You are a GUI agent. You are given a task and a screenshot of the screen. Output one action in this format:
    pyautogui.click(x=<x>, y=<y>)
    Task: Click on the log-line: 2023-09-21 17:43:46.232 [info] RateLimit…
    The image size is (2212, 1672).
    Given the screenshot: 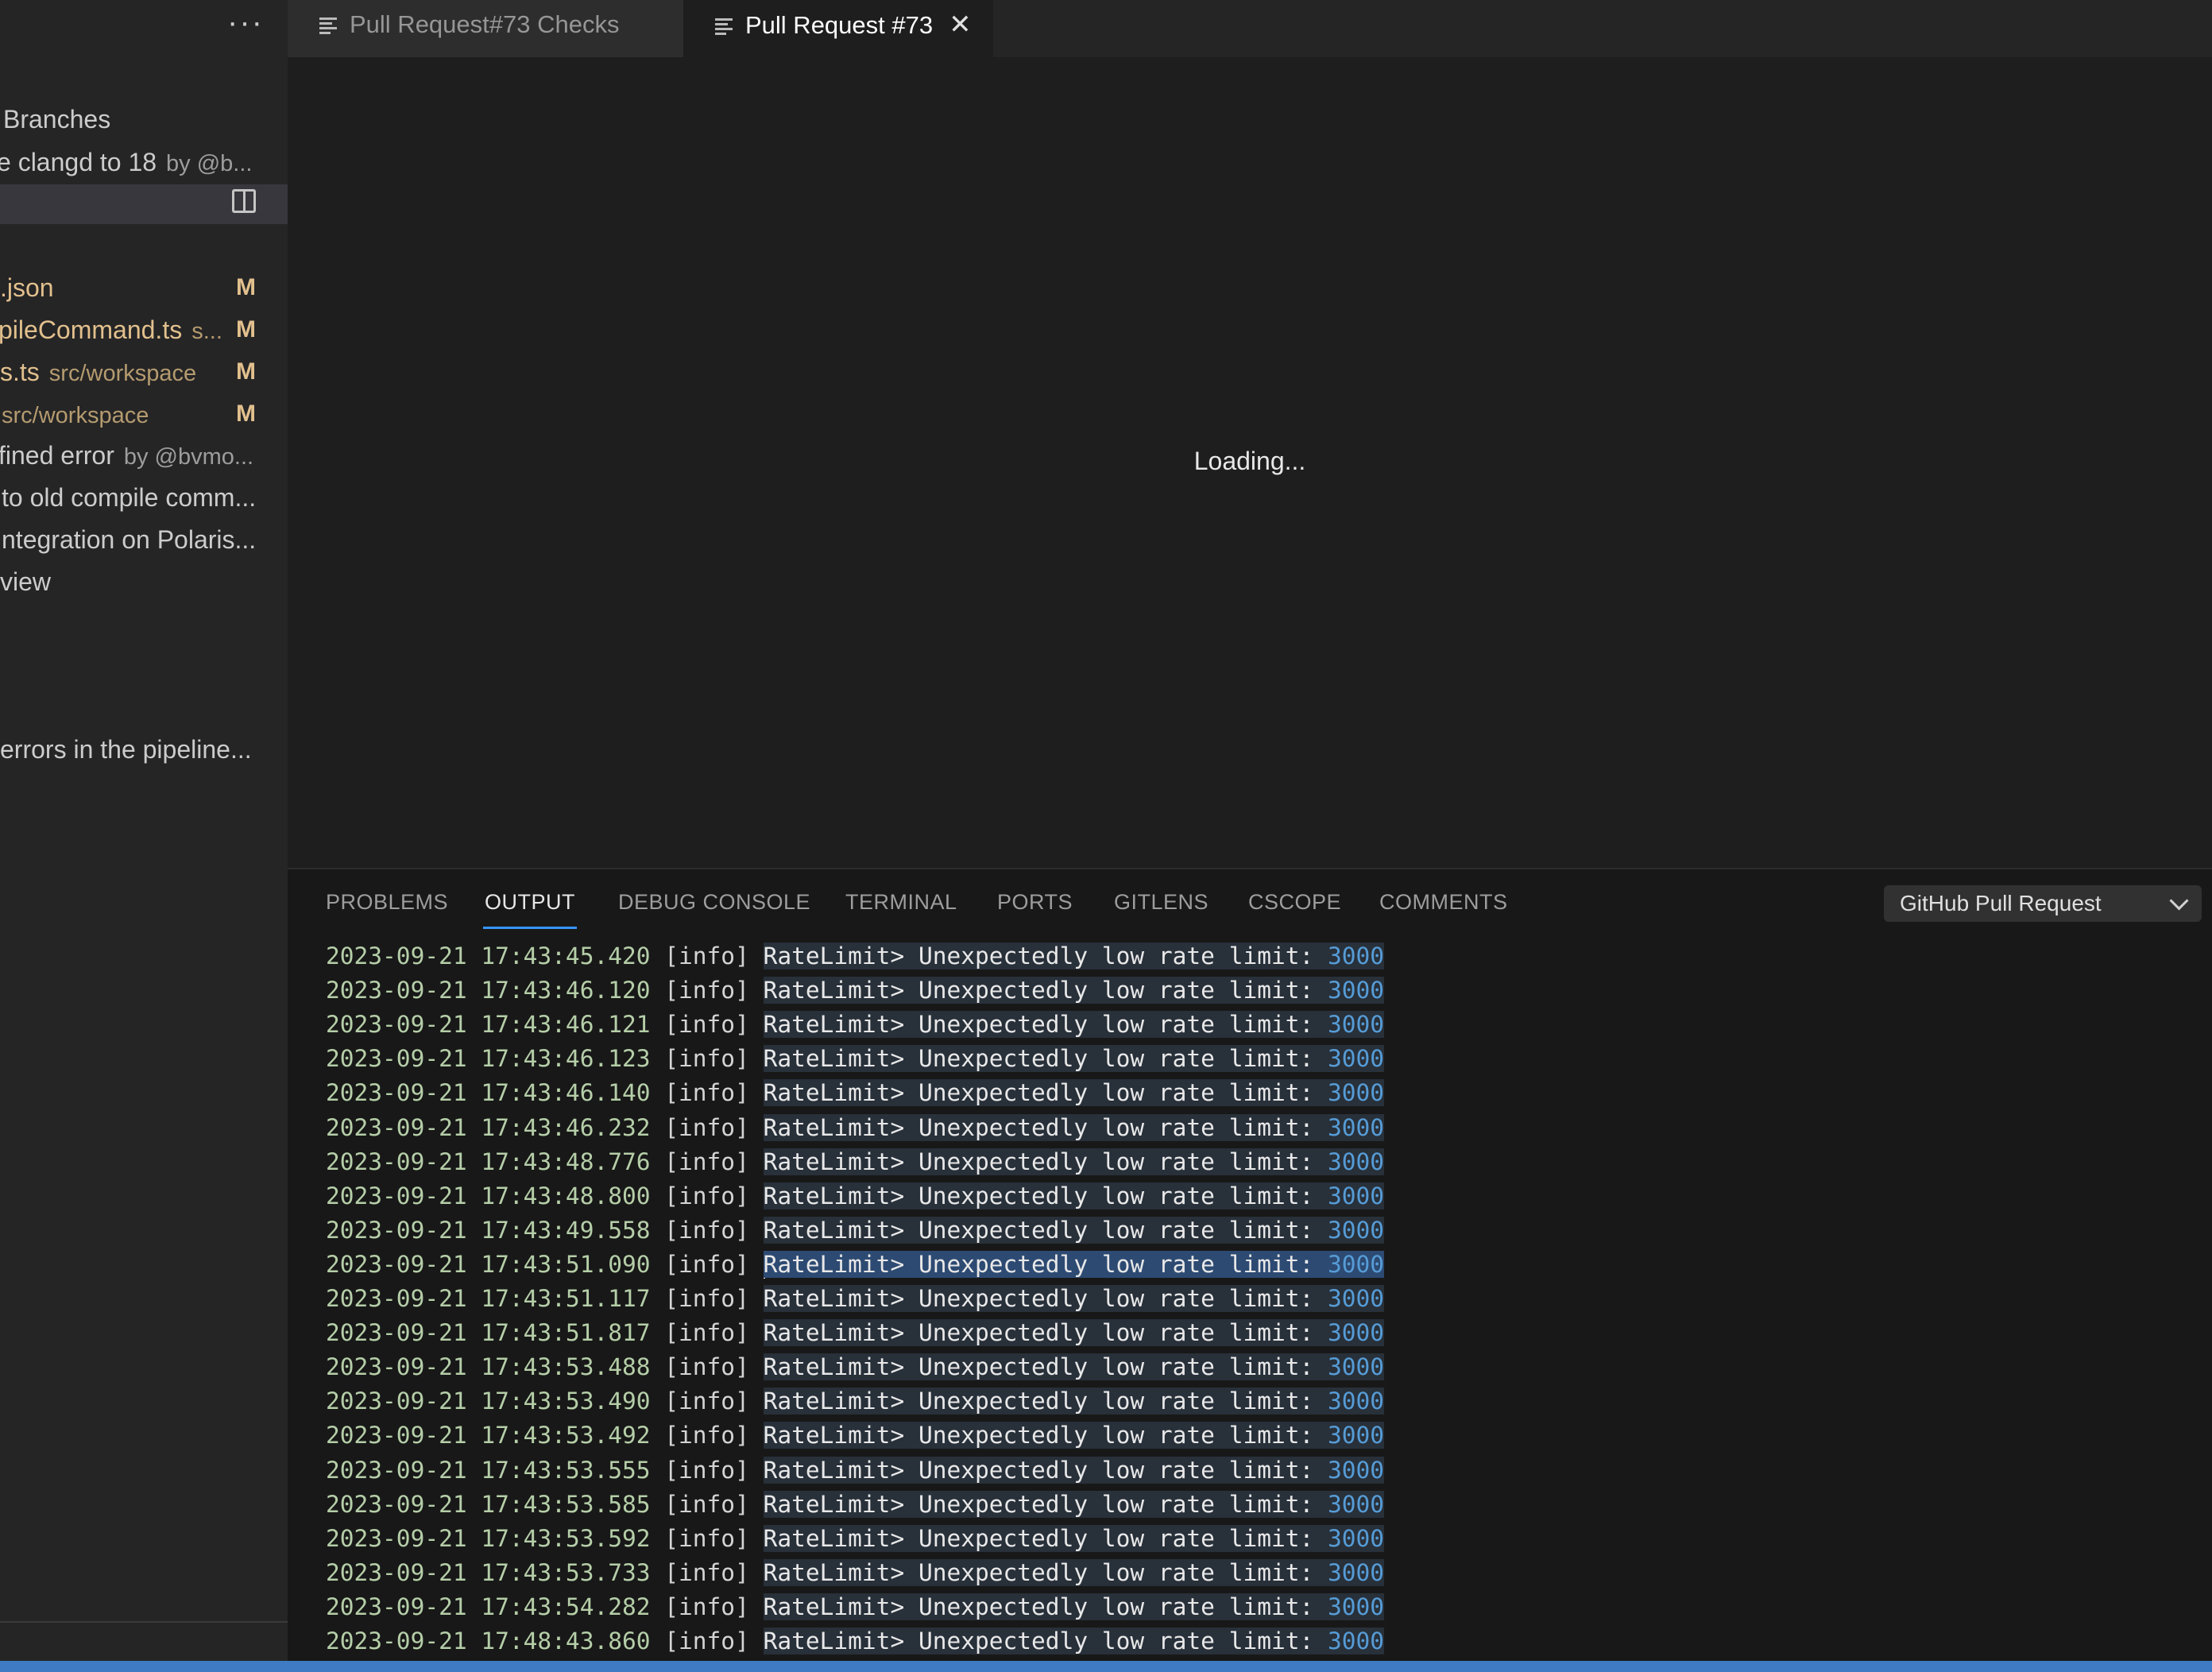 What is the action you would take?
    pyautogui.click(x=855, y=1128)
    